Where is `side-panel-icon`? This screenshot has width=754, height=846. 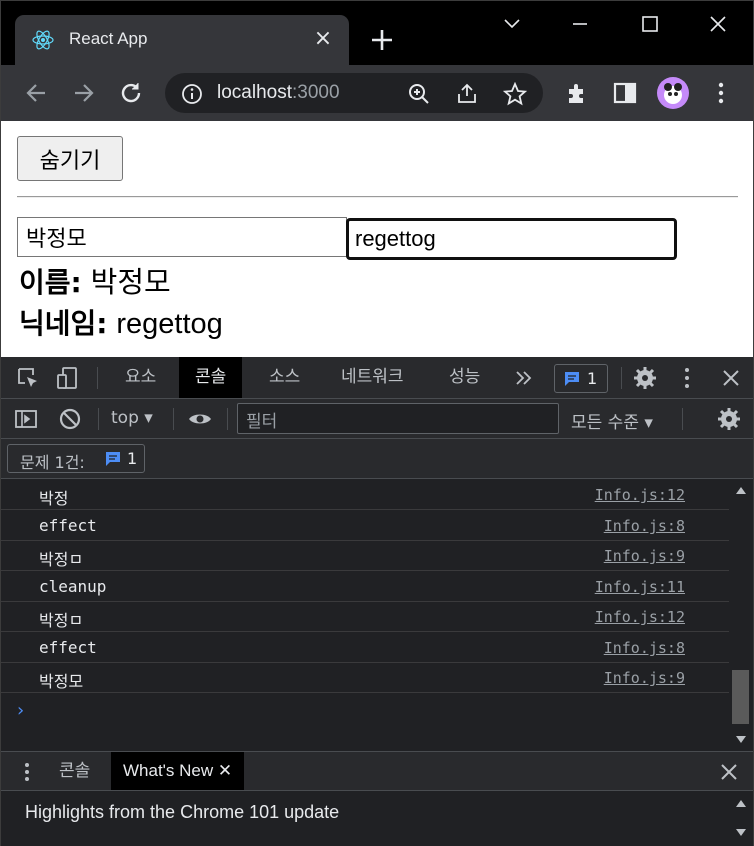 side-panel-icon is located at coordinates (625, 93).